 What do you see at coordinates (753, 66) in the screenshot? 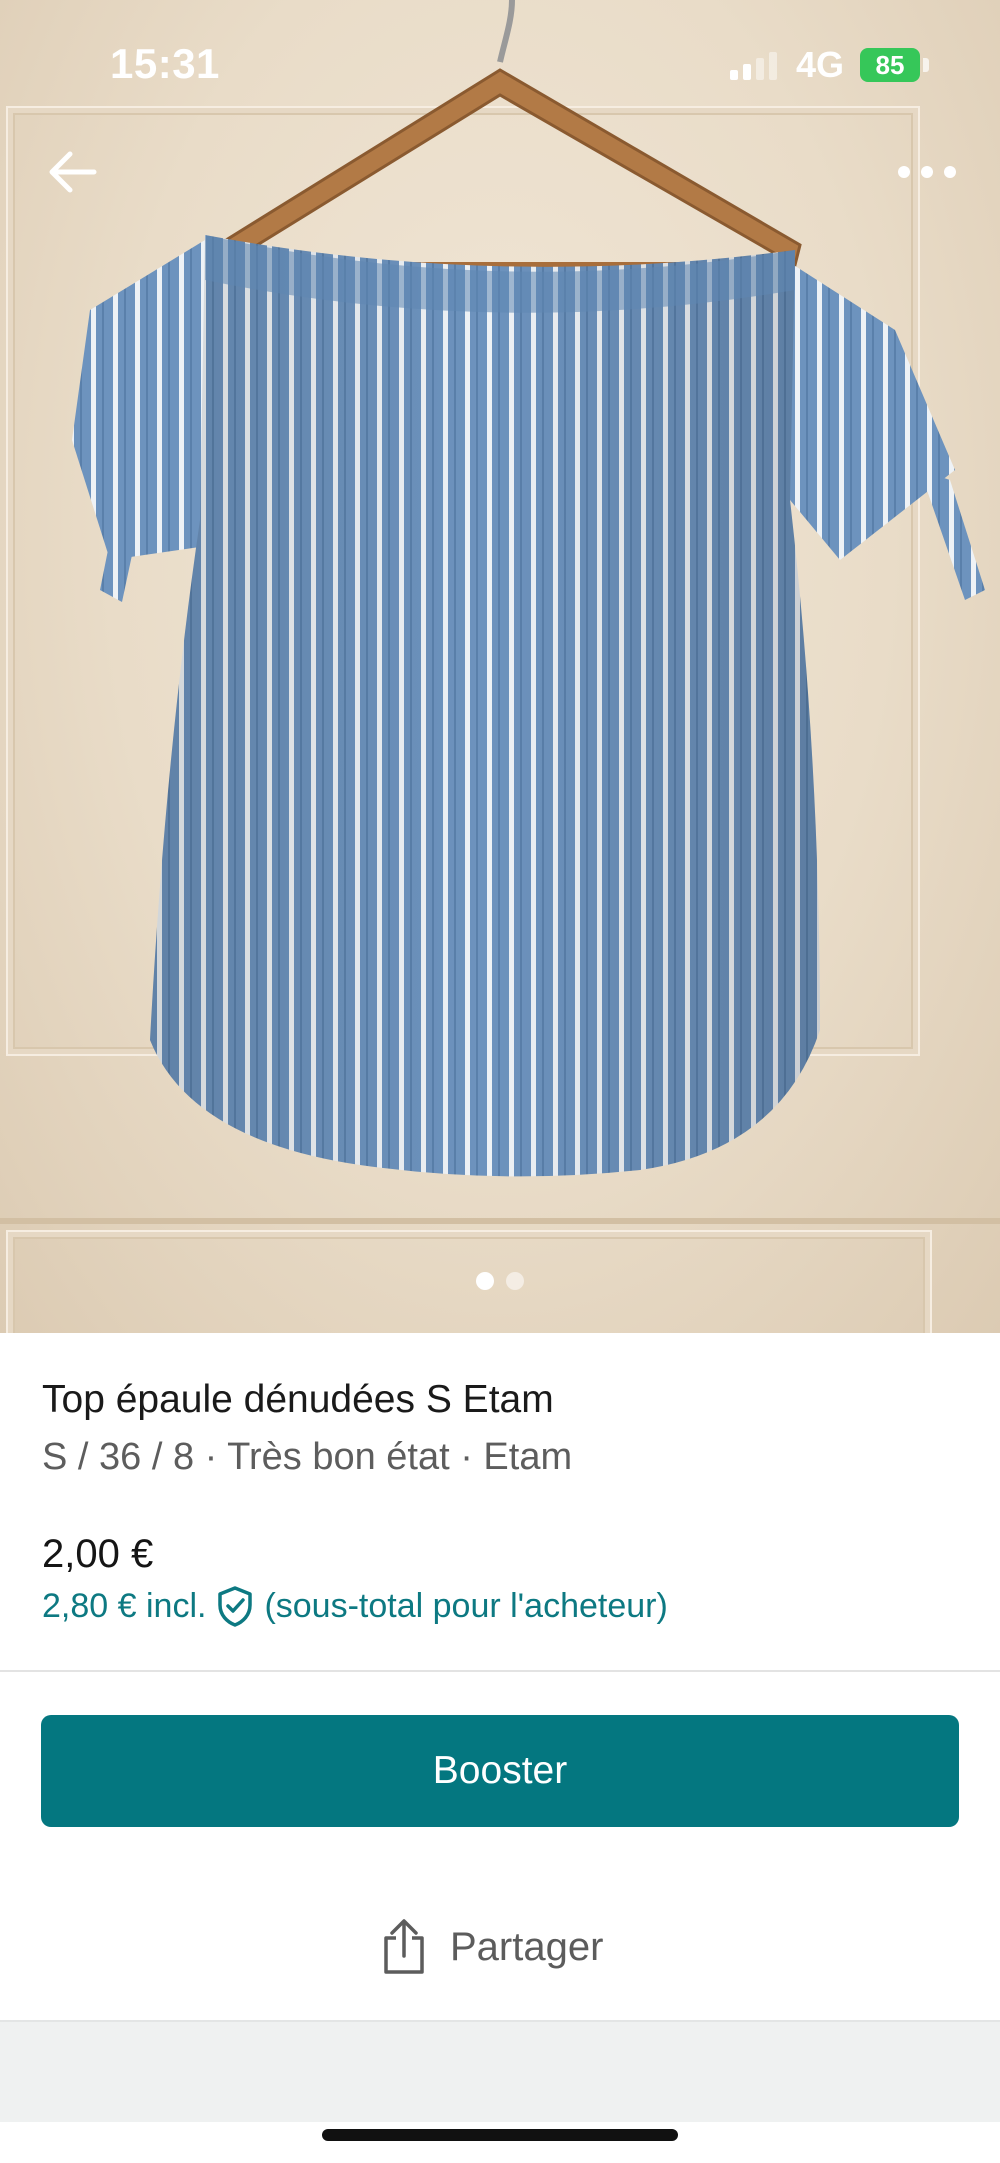
I see `cellular-signal-icon` at bounding box center [753, 66].